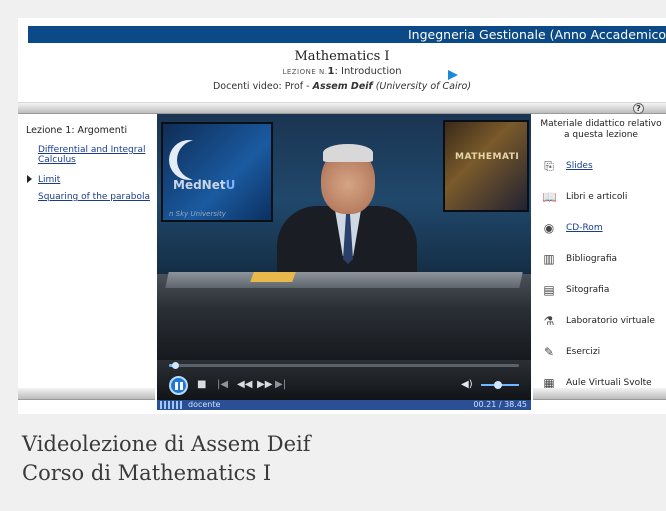  I want to click on play-icon, so click(453, 75).